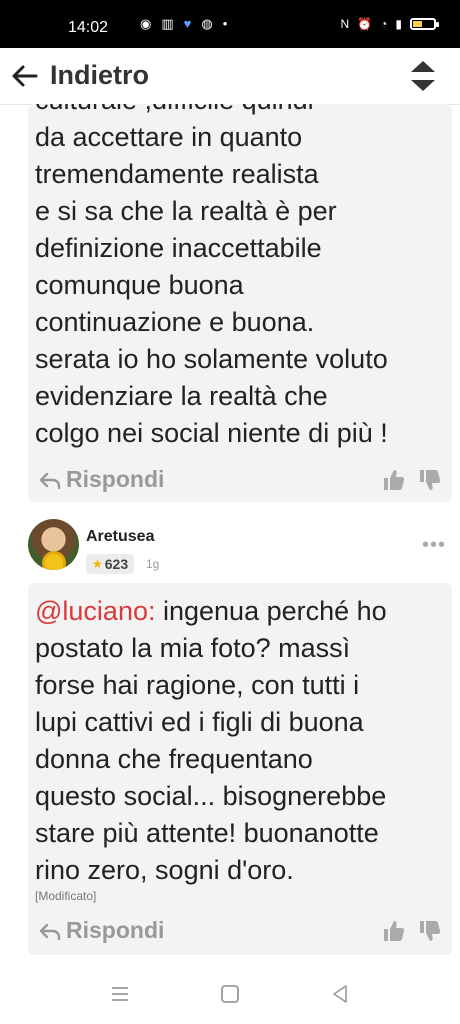  What do you see at coordinates (365, 24) in the screenshot?
I see `alarm-icon: ⏰` at bounding box center [365, 24].